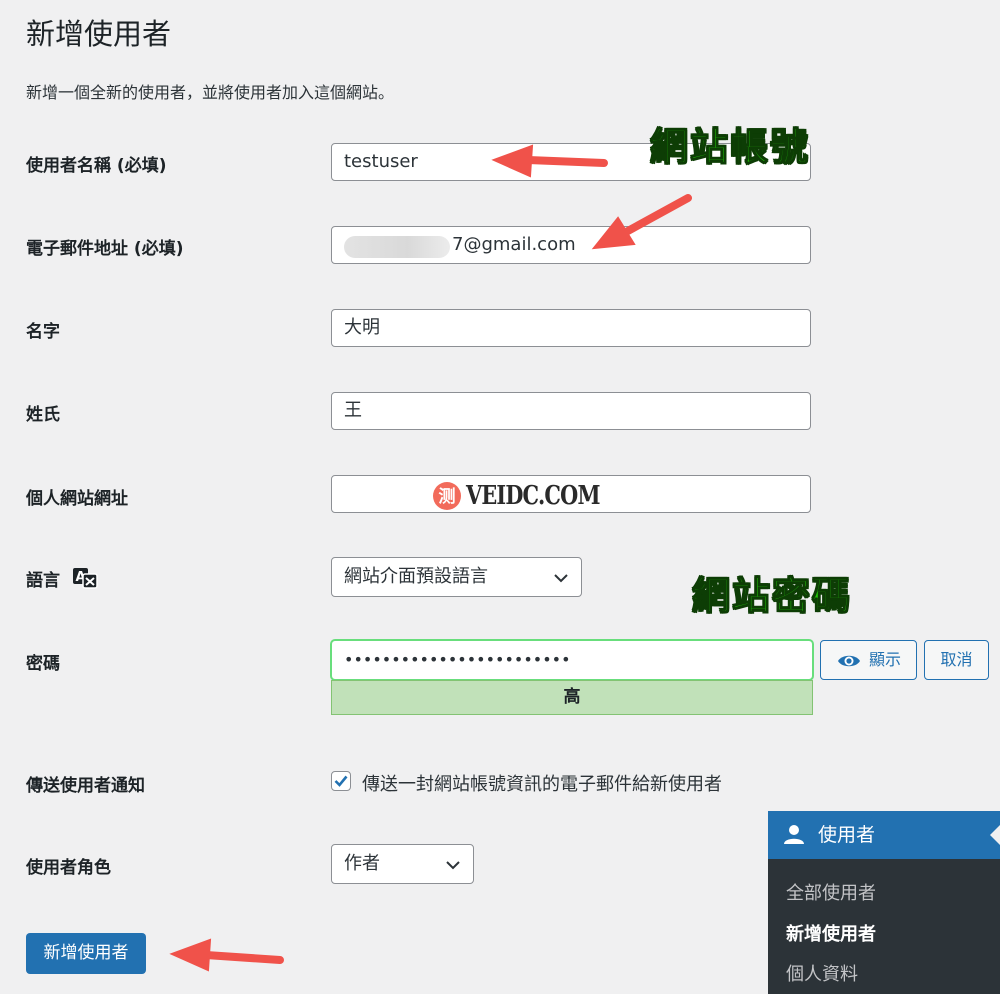 The width and height of the screenshot is (1000, 994). I want to click on admin-submenu: 使用者 全部使用者 新增使用者 個人資料, so click(884, 902).